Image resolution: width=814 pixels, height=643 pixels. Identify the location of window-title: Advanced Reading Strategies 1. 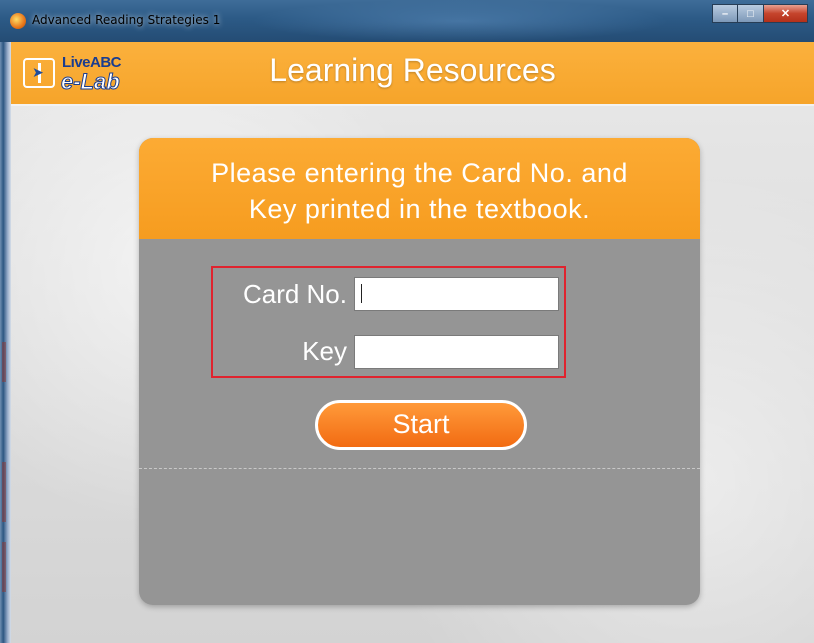
(126, 20).